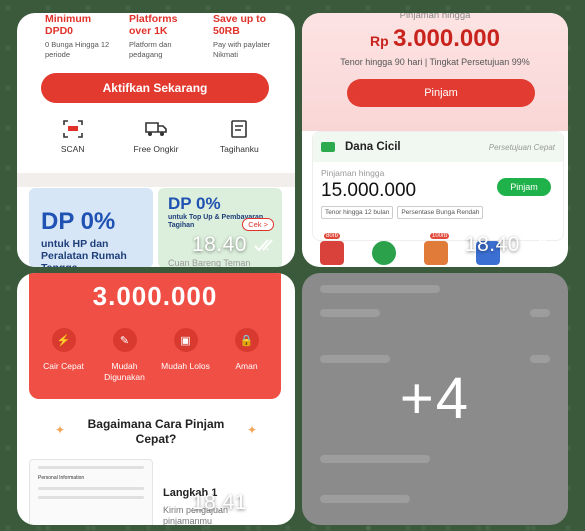  What do you see at coordinates (186, 355) in the screenshot?
I see `feature-item: ▣ Mudah Lolos` at bounding box center [186, 355].